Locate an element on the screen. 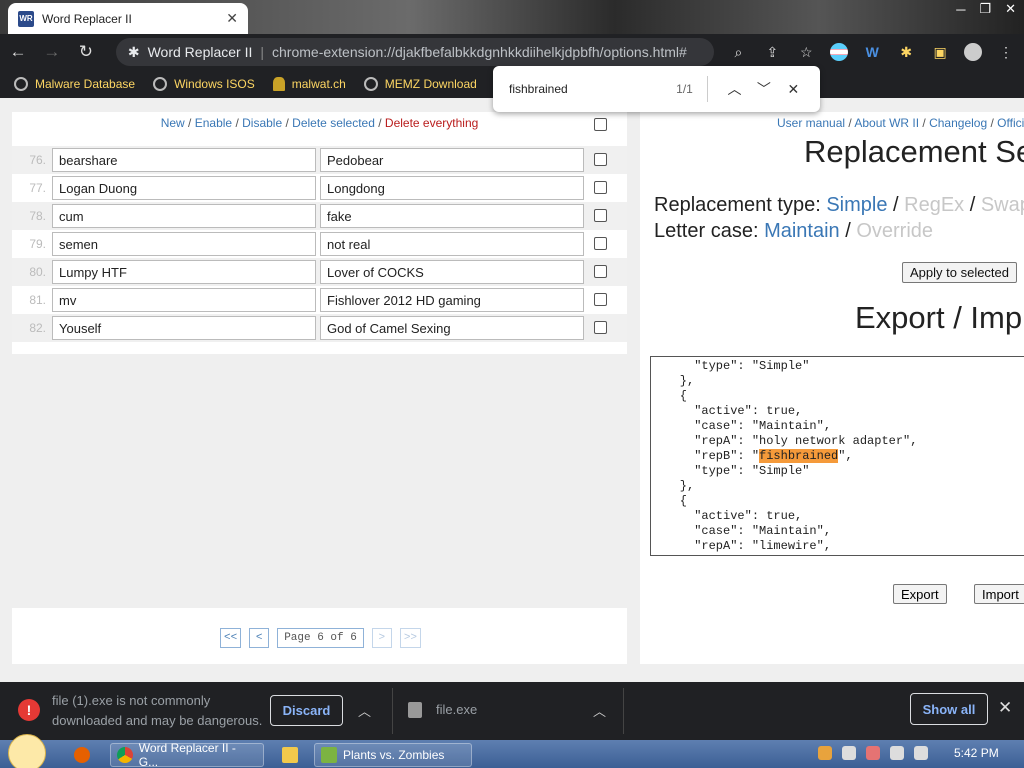 The width and height of the screenshot is (1024, 768). taskbar-app-pvz: Plants vs. Zombies is located at coordinates (393, 755).